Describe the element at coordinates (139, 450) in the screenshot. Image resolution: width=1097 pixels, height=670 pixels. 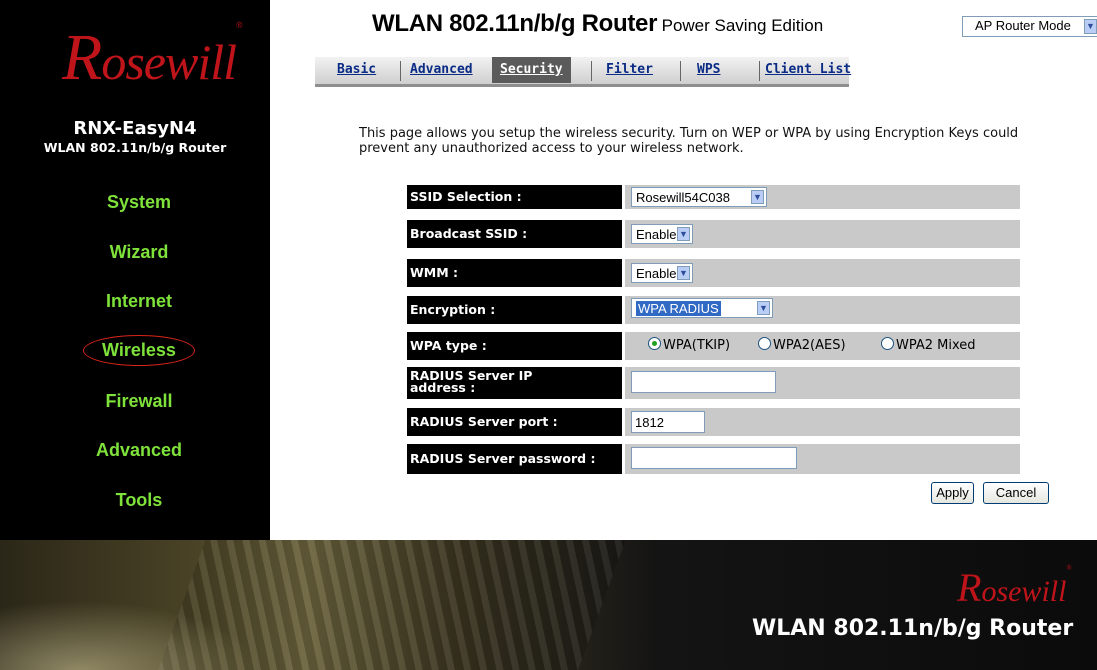
I see `nav-advanced: Advanced` at that location.